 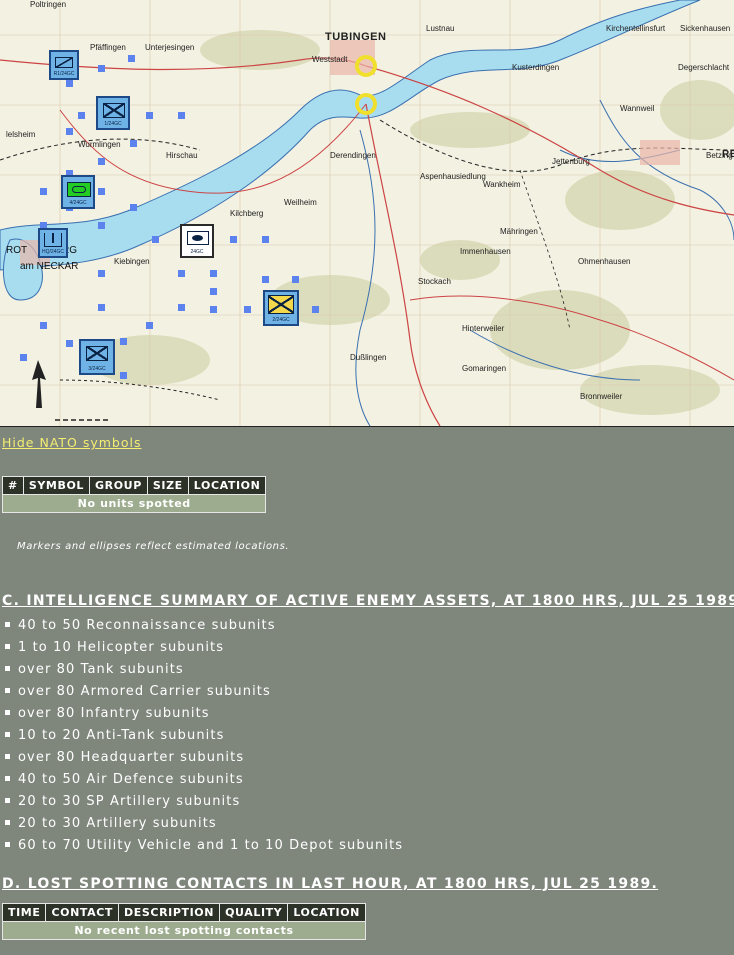 I want to click on hq-symbol-icon, so click(x=53, y=240).